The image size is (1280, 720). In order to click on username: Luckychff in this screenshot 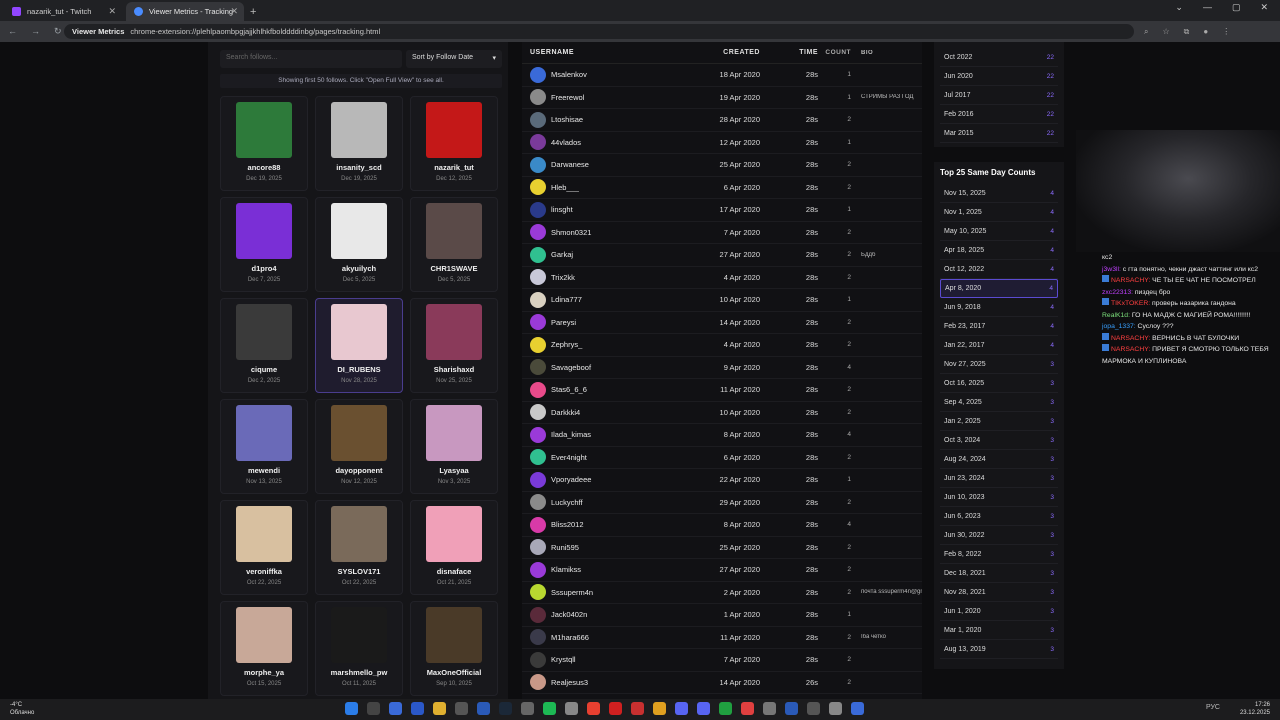, I will do `click(567, 502)`.